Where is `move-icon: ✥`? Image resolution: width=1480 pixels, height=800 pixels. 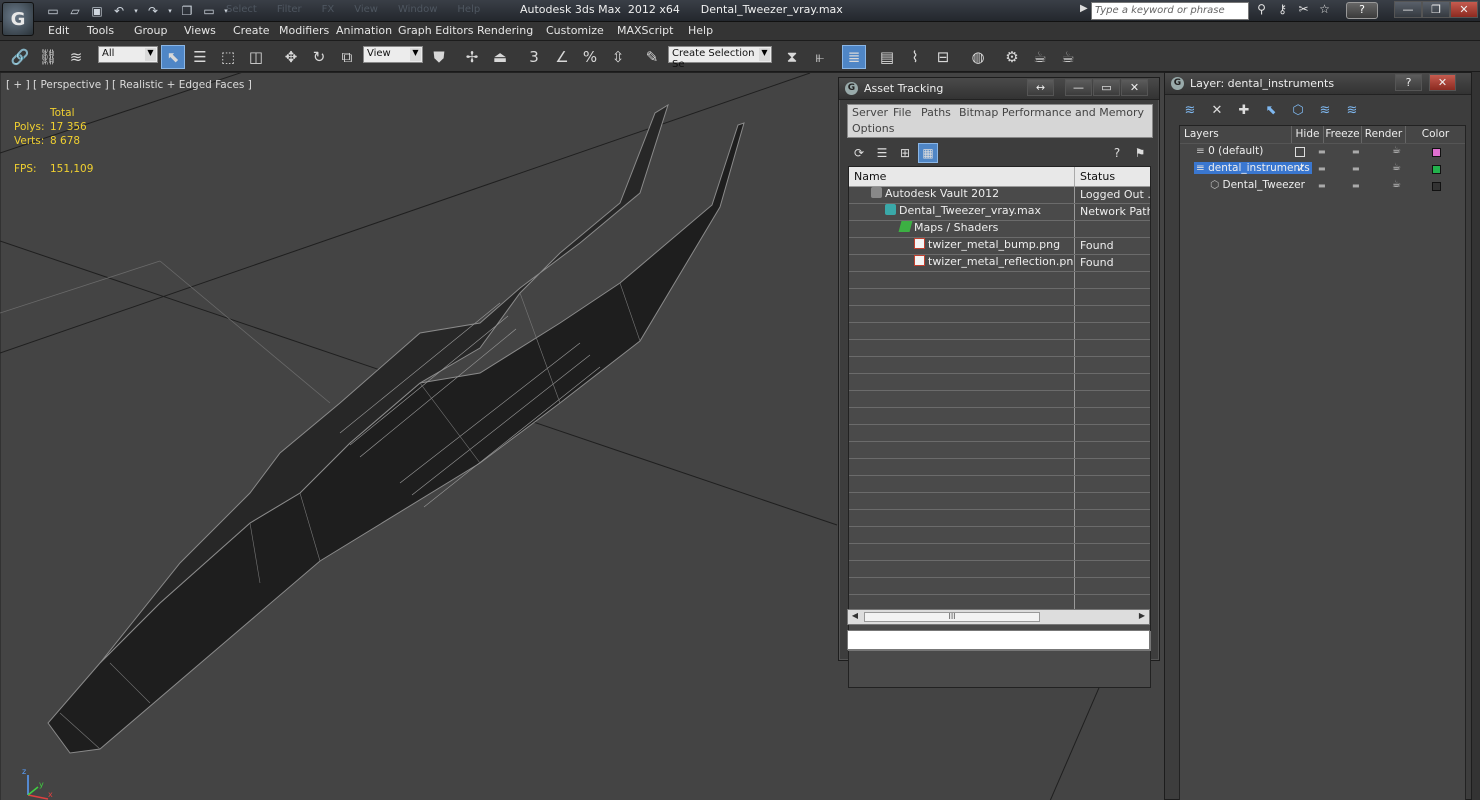
move-icon: ✥ is located at coordinates (291, 57).